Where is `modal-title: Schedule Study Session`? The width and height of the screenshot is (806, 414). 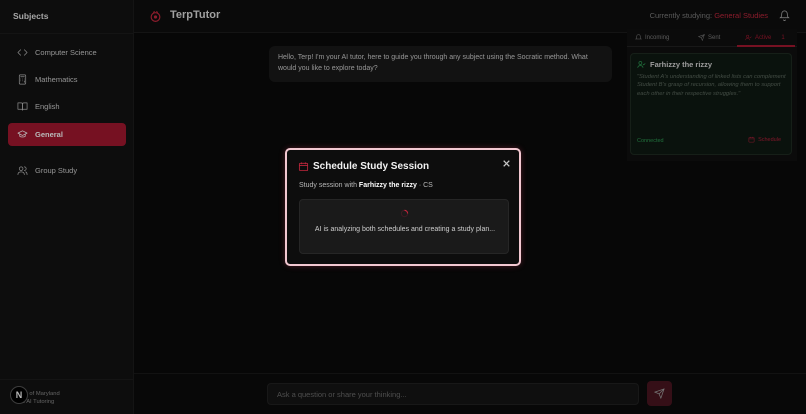
modal-title: Schedule Study Session is located at coordinates (371, 166).